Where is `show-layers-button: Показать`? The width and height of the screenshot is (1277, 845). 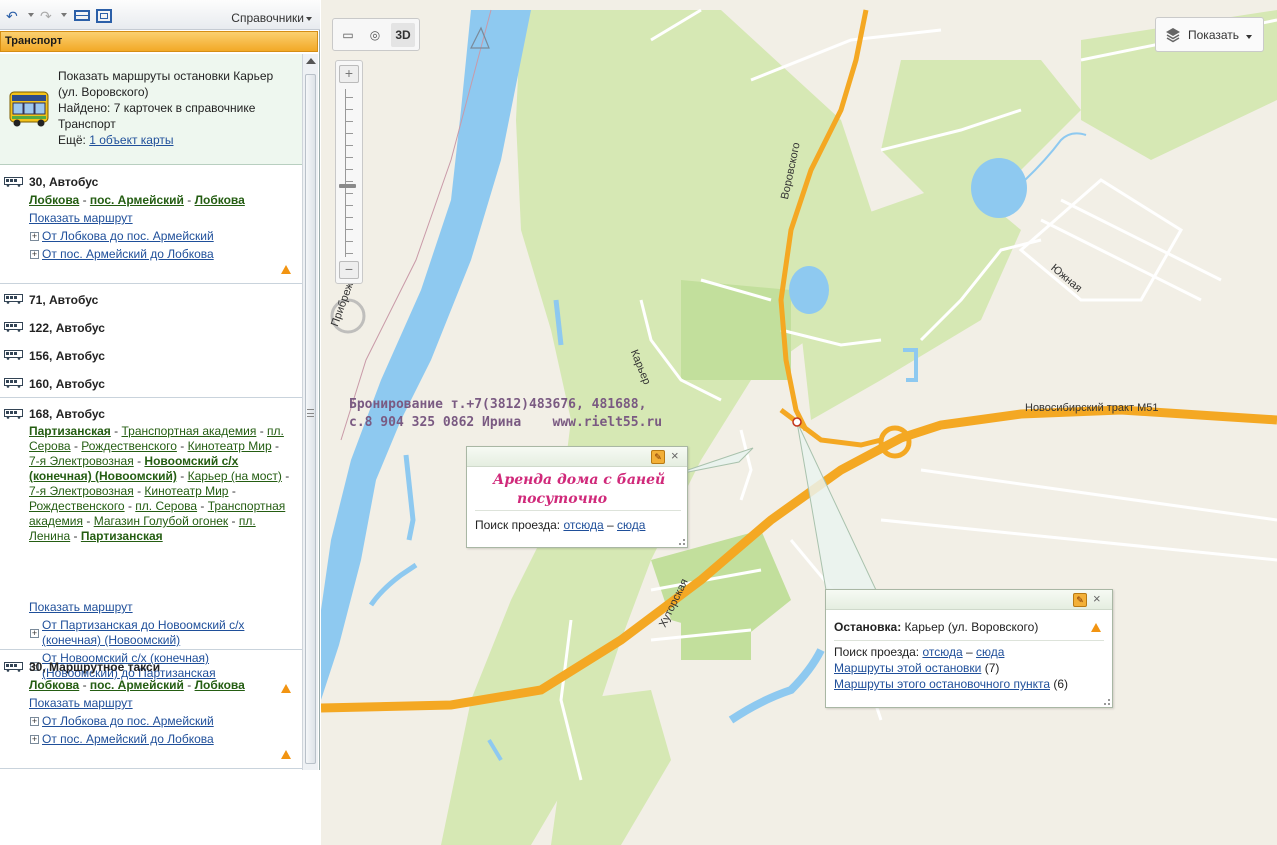
show-layers-button: Показать is located at coordinates (1209, 34).